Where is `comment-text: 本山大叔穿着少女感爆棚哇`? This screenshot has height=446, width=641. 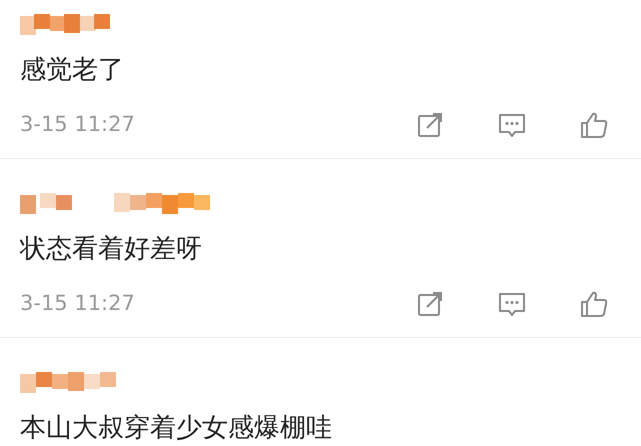
comment-text: 本山大叔穿着少女感爆棚哇 is located at coordinates (176, 428).